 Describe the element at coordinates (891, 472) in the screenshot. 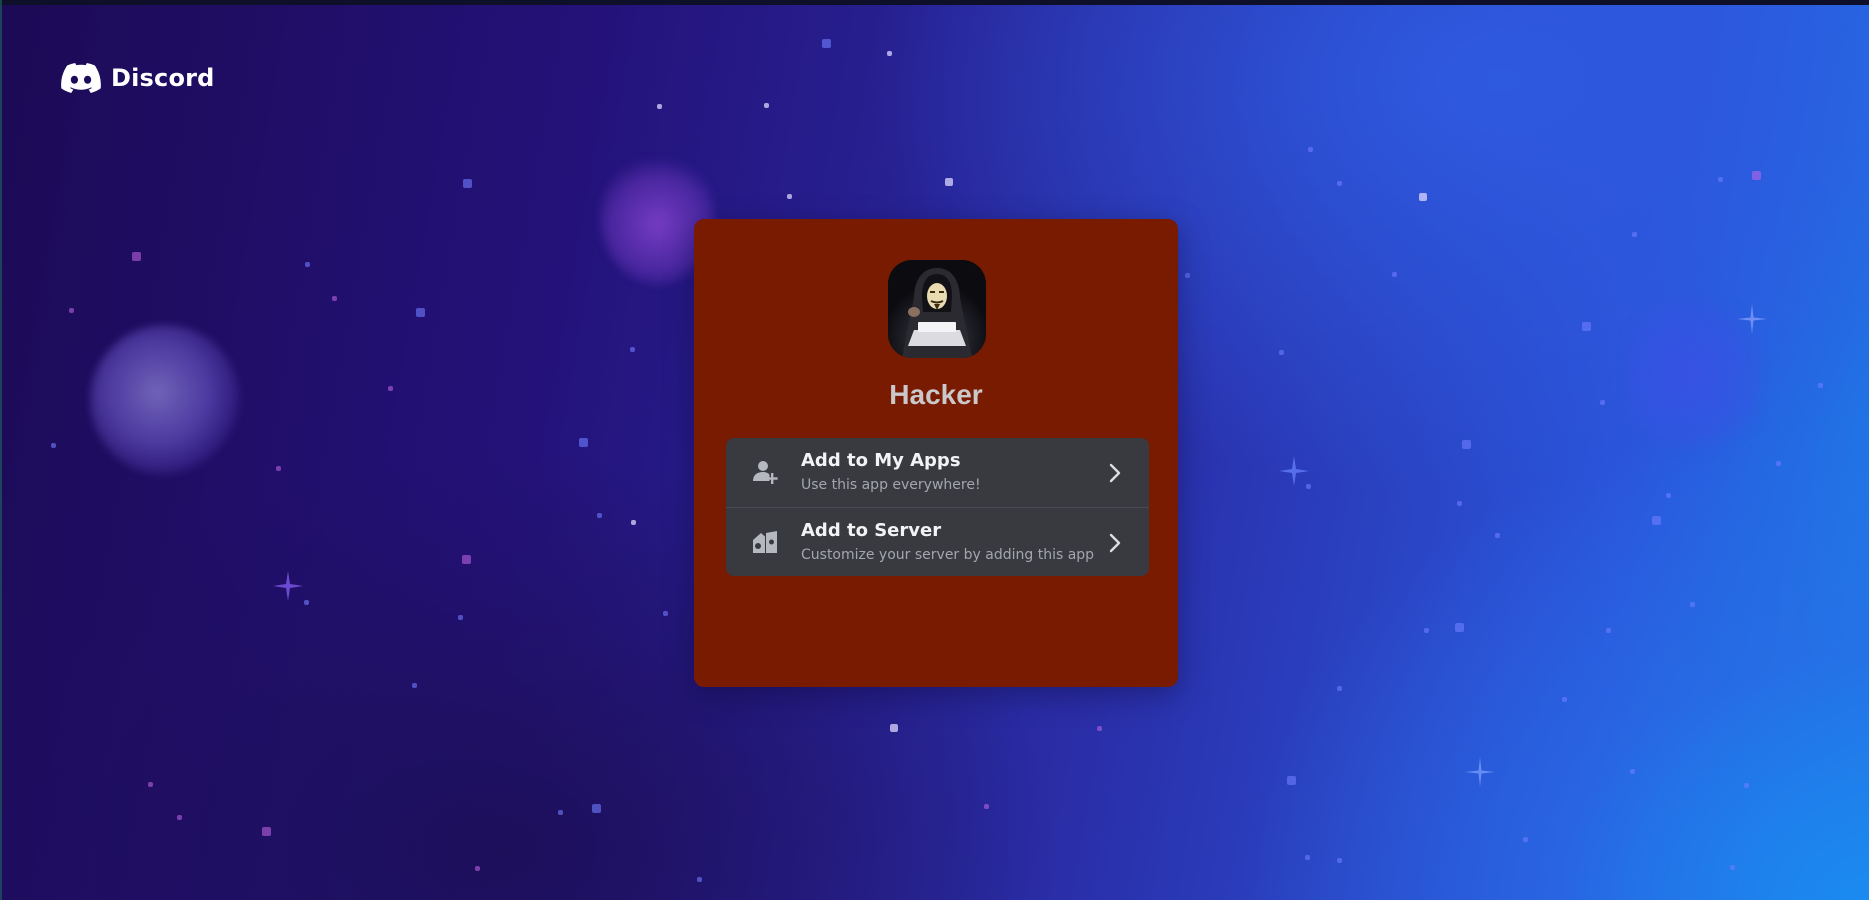

I see `option-text: Add to My Apps Use this app everywhere!` at that location.